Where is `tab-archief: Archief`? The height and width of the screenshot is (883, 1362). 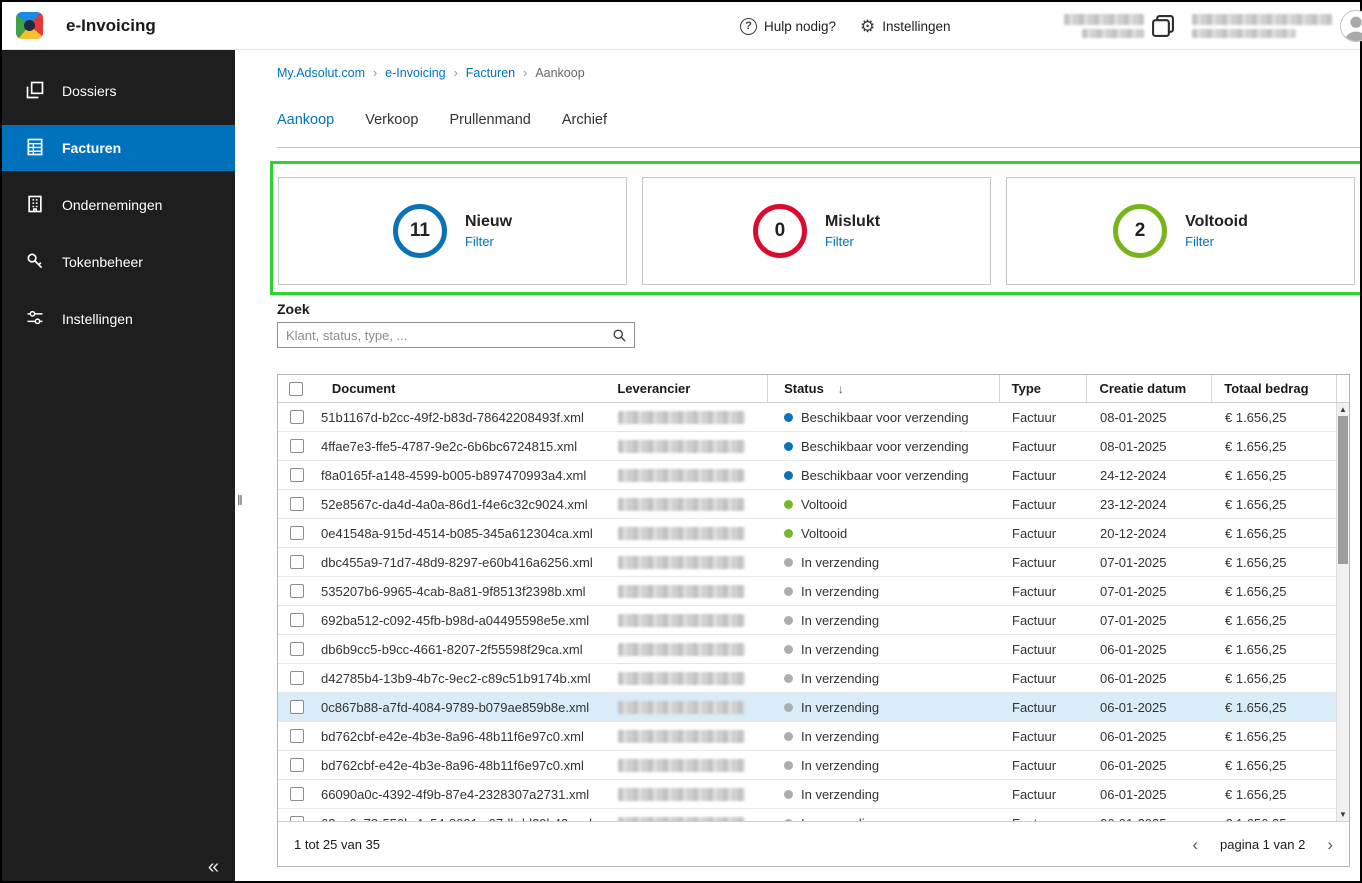 tab-archief: Archief is located at coordinates (584, 123).